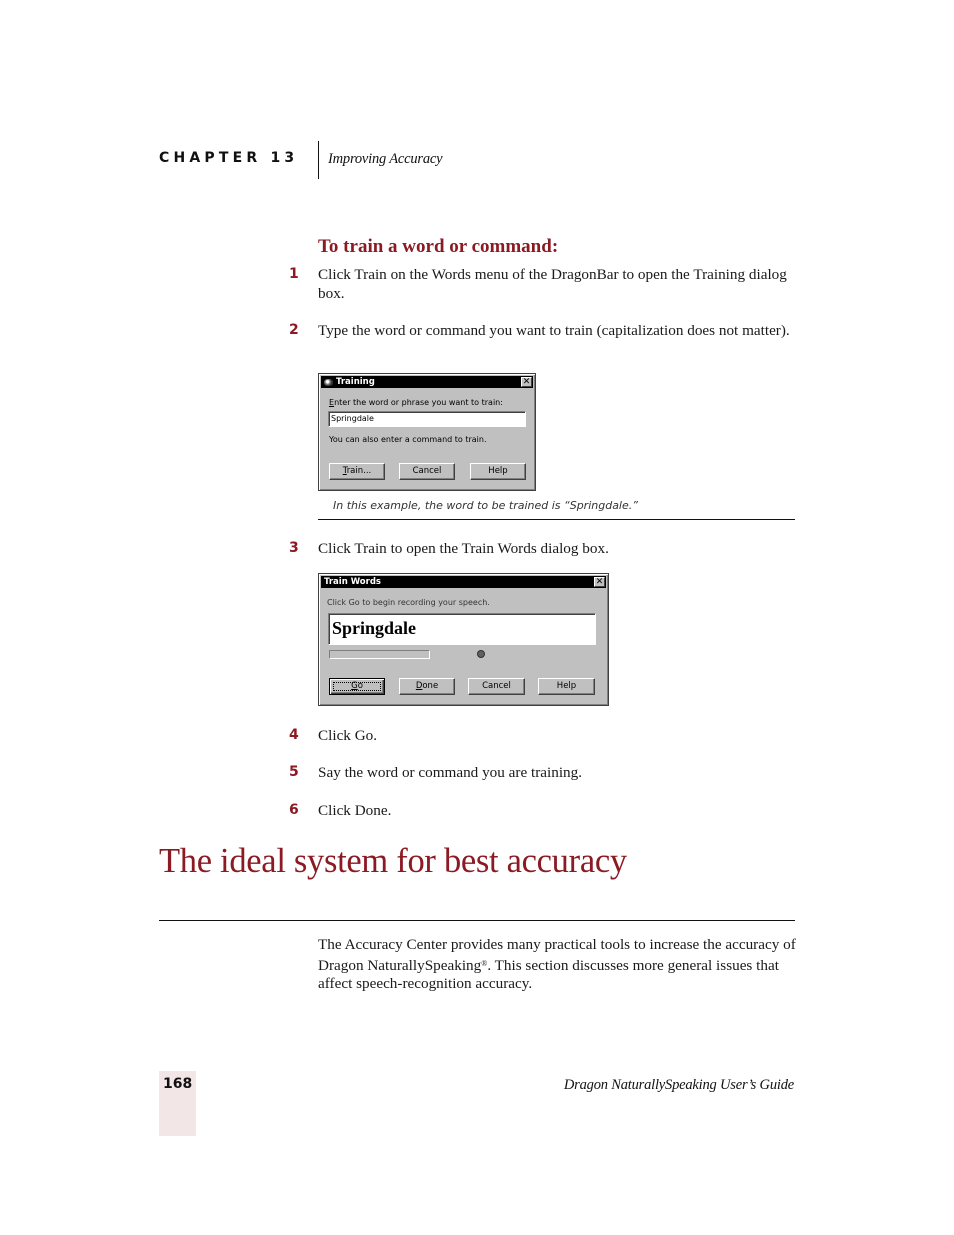 Image resolution: width=954 pixels, height=1235 pixels. I want to click on dragon-app-icon, so click(328, 382).